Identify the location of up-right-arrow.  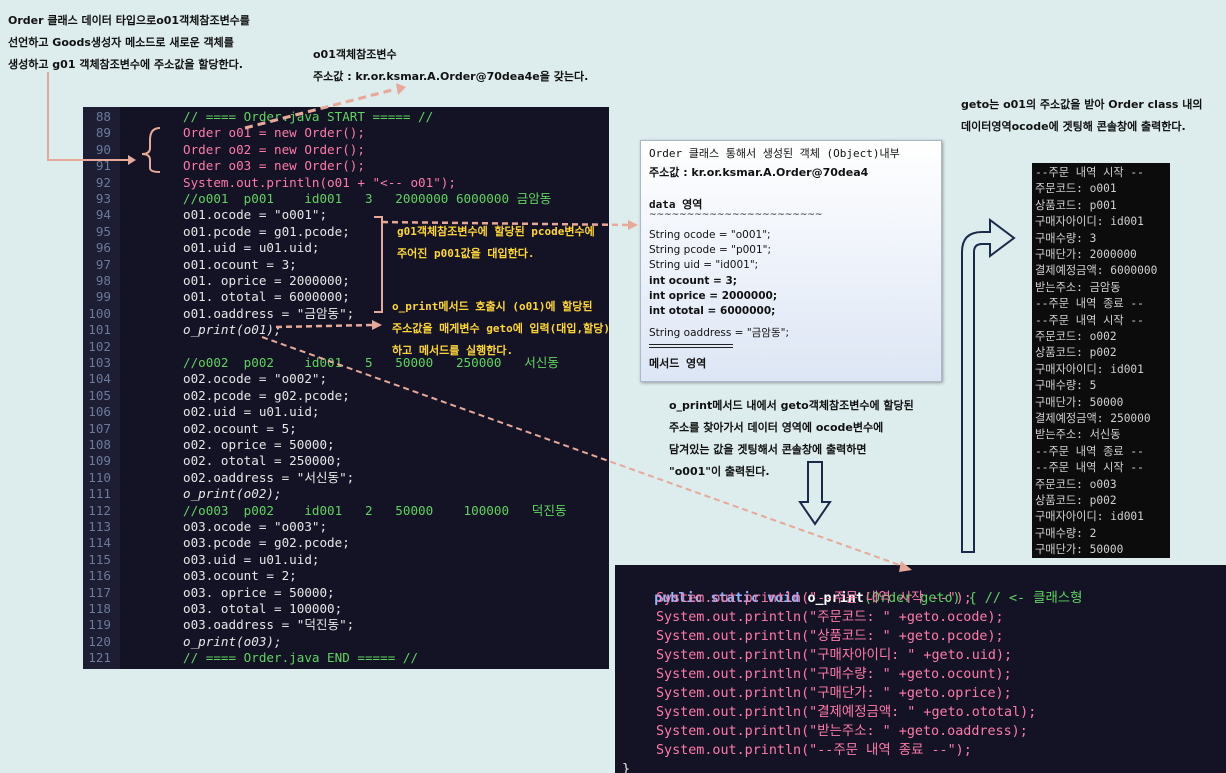
(988, 385).